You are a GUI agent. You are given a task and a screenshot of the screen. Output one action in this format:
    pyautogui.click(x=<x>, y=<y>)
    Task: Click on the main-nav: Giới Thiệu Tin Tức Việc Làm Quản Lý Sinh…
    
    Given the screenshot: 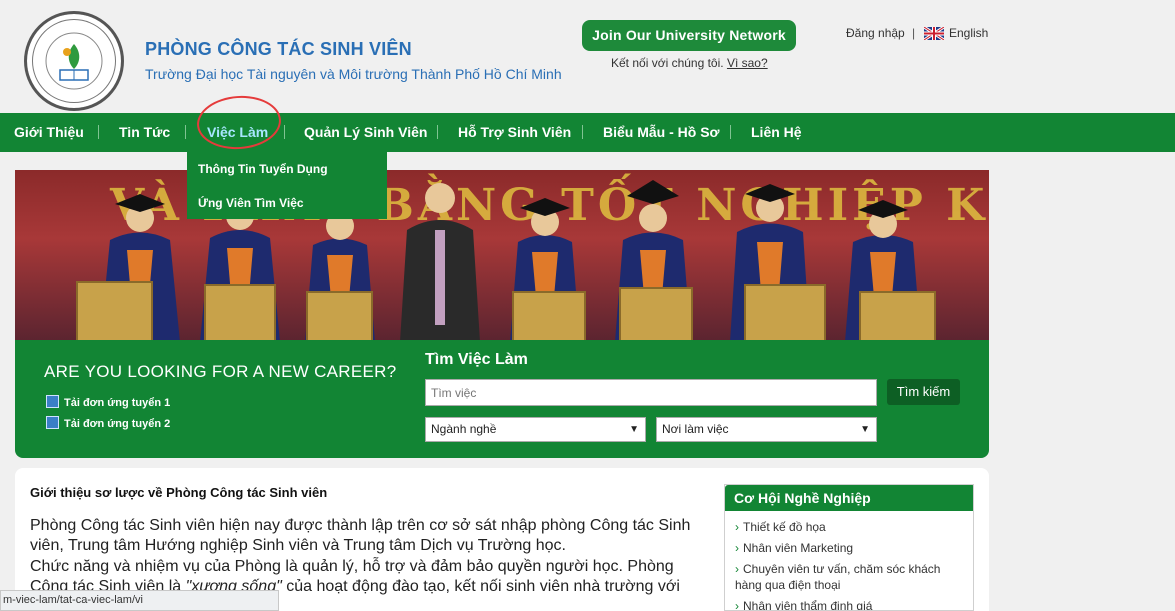 What is the action you would take?
    pyautogui.click(x=587, y=132)
    